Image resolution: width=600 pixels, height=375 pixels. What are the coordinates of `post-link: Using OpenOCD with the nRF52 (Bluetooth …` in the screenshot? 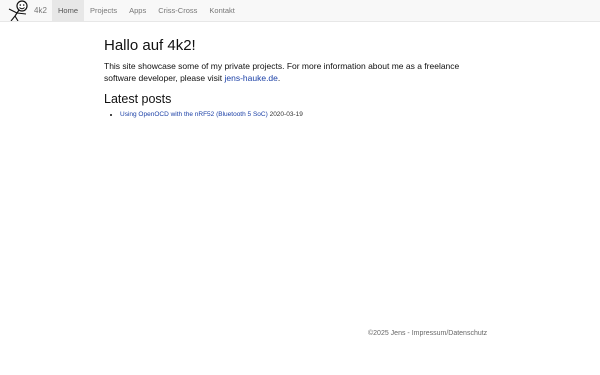 It's located at (194, 114).